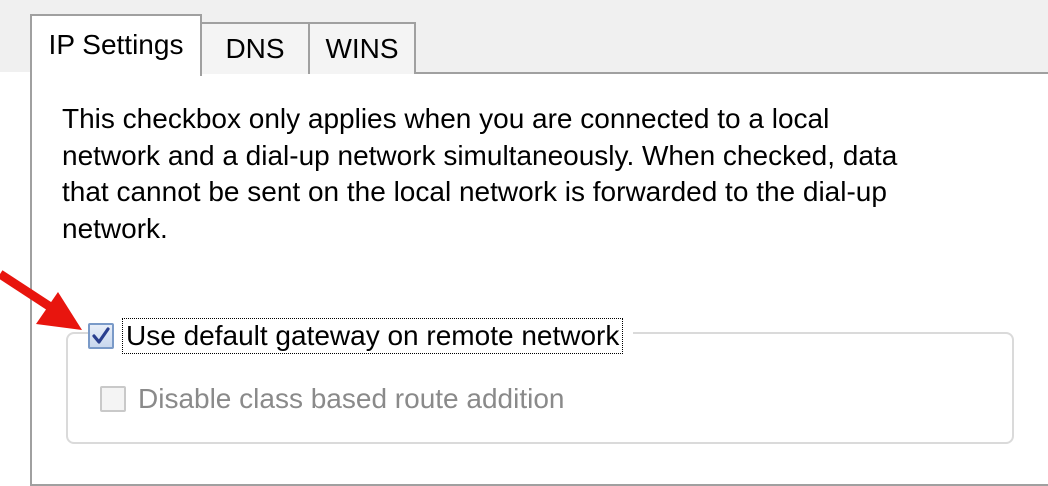  Describe the element at coordinates (116, 45) in the screenshot. I see `tab-ip-settings: IP Settings` at that location.